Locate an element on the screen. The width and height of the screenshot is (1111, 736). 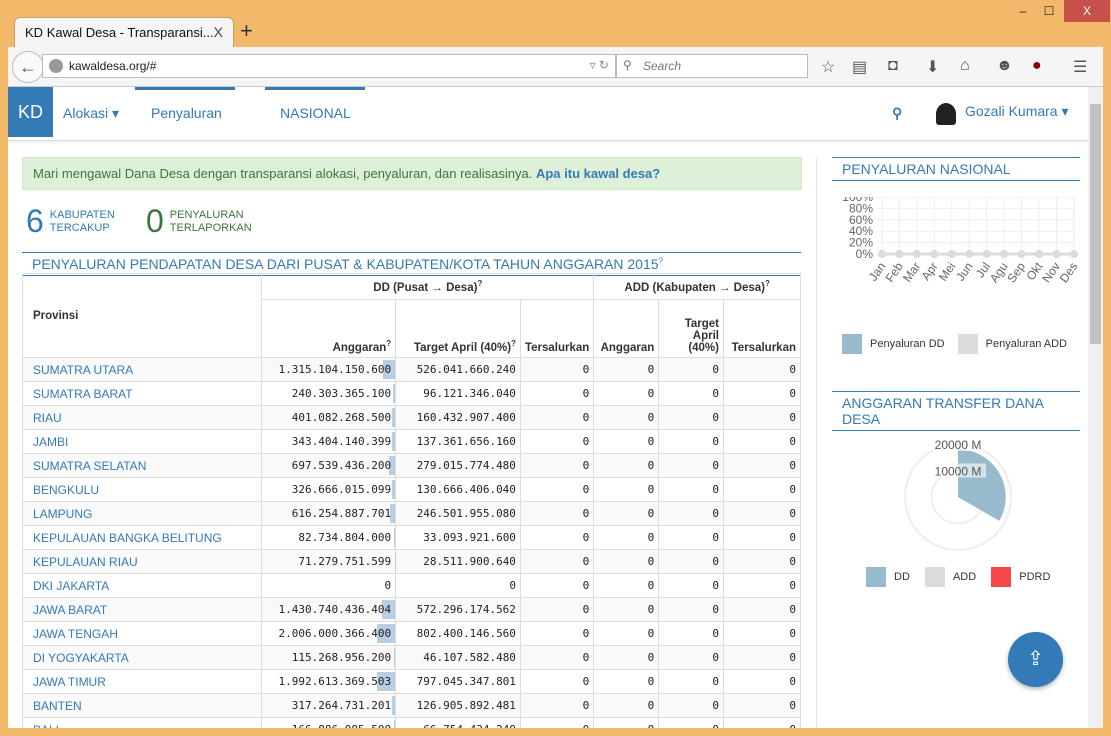
group-add: ADD (Kabupaten → Desa)? is located at coordinates (697, 286).